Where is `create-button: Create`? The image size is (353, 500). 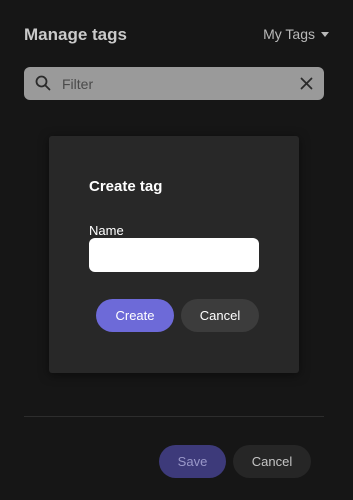 create-button: Create is located at coordinates (135, 315).